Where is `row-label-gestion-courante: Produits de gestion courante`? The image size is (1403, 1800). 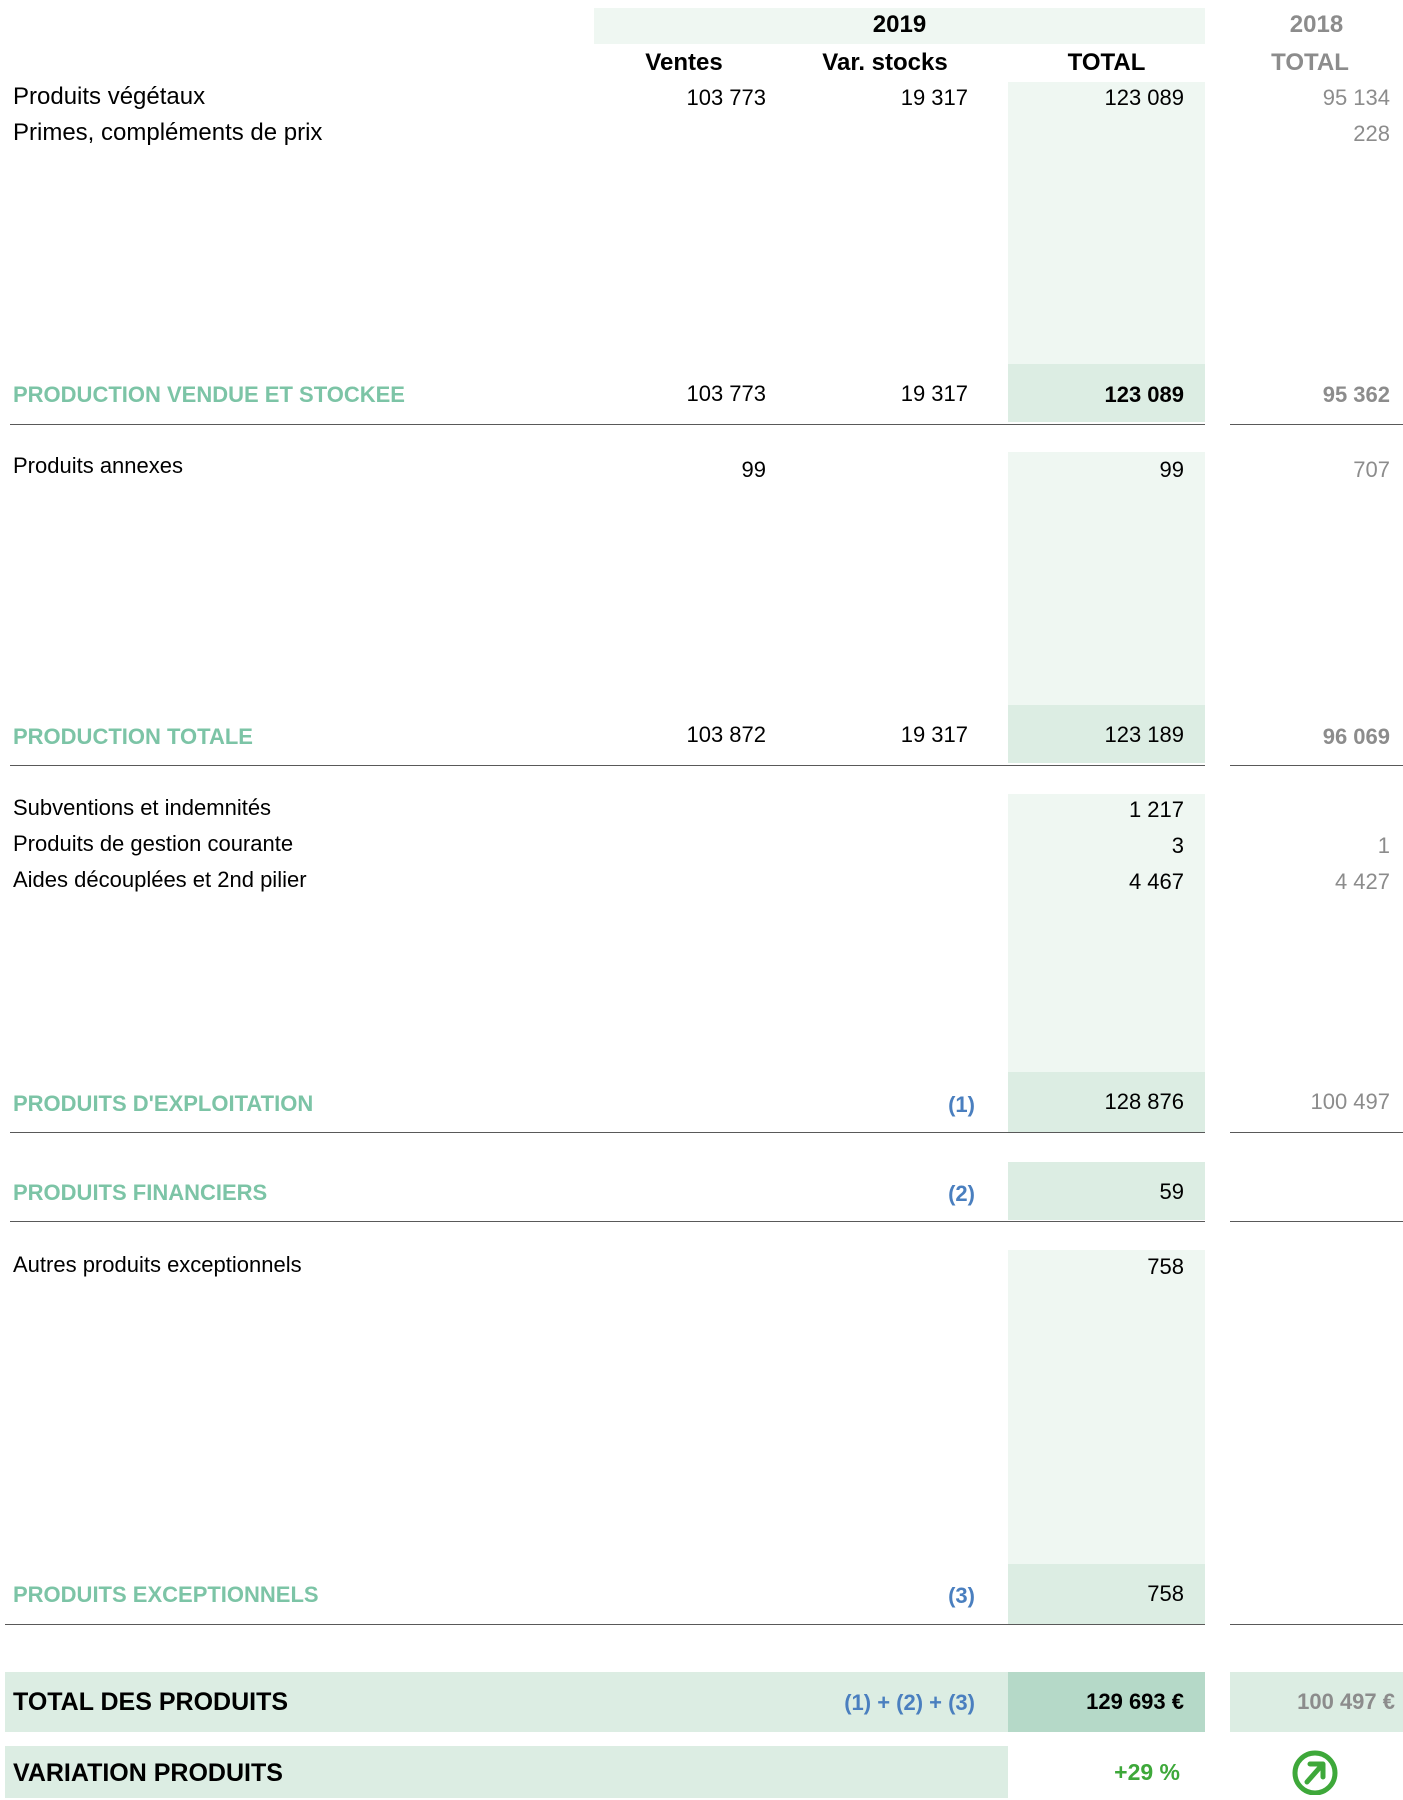 row-label-gestion-courante: Produits de gestion courante is located at coordinates (153, 843).